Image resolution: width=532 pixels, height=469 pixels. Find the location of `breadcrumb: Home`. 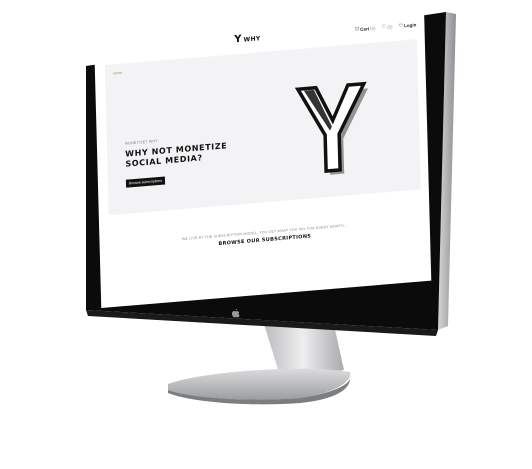

breadcrumb: Home is located at coordinates (117, 73).